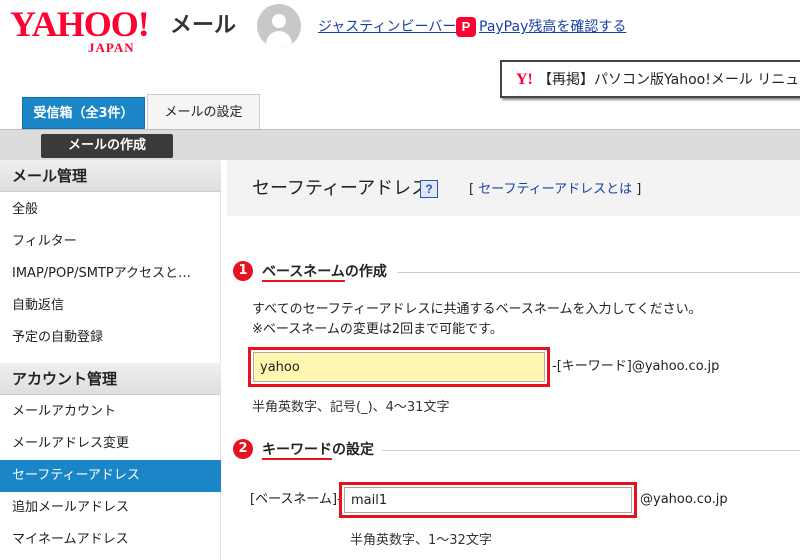 This screenshot has width=800, height=560. Describe the element at coordinates (324, 272) in the screenshot. I see `section-basename-title: ベースネームの作成` at that location.